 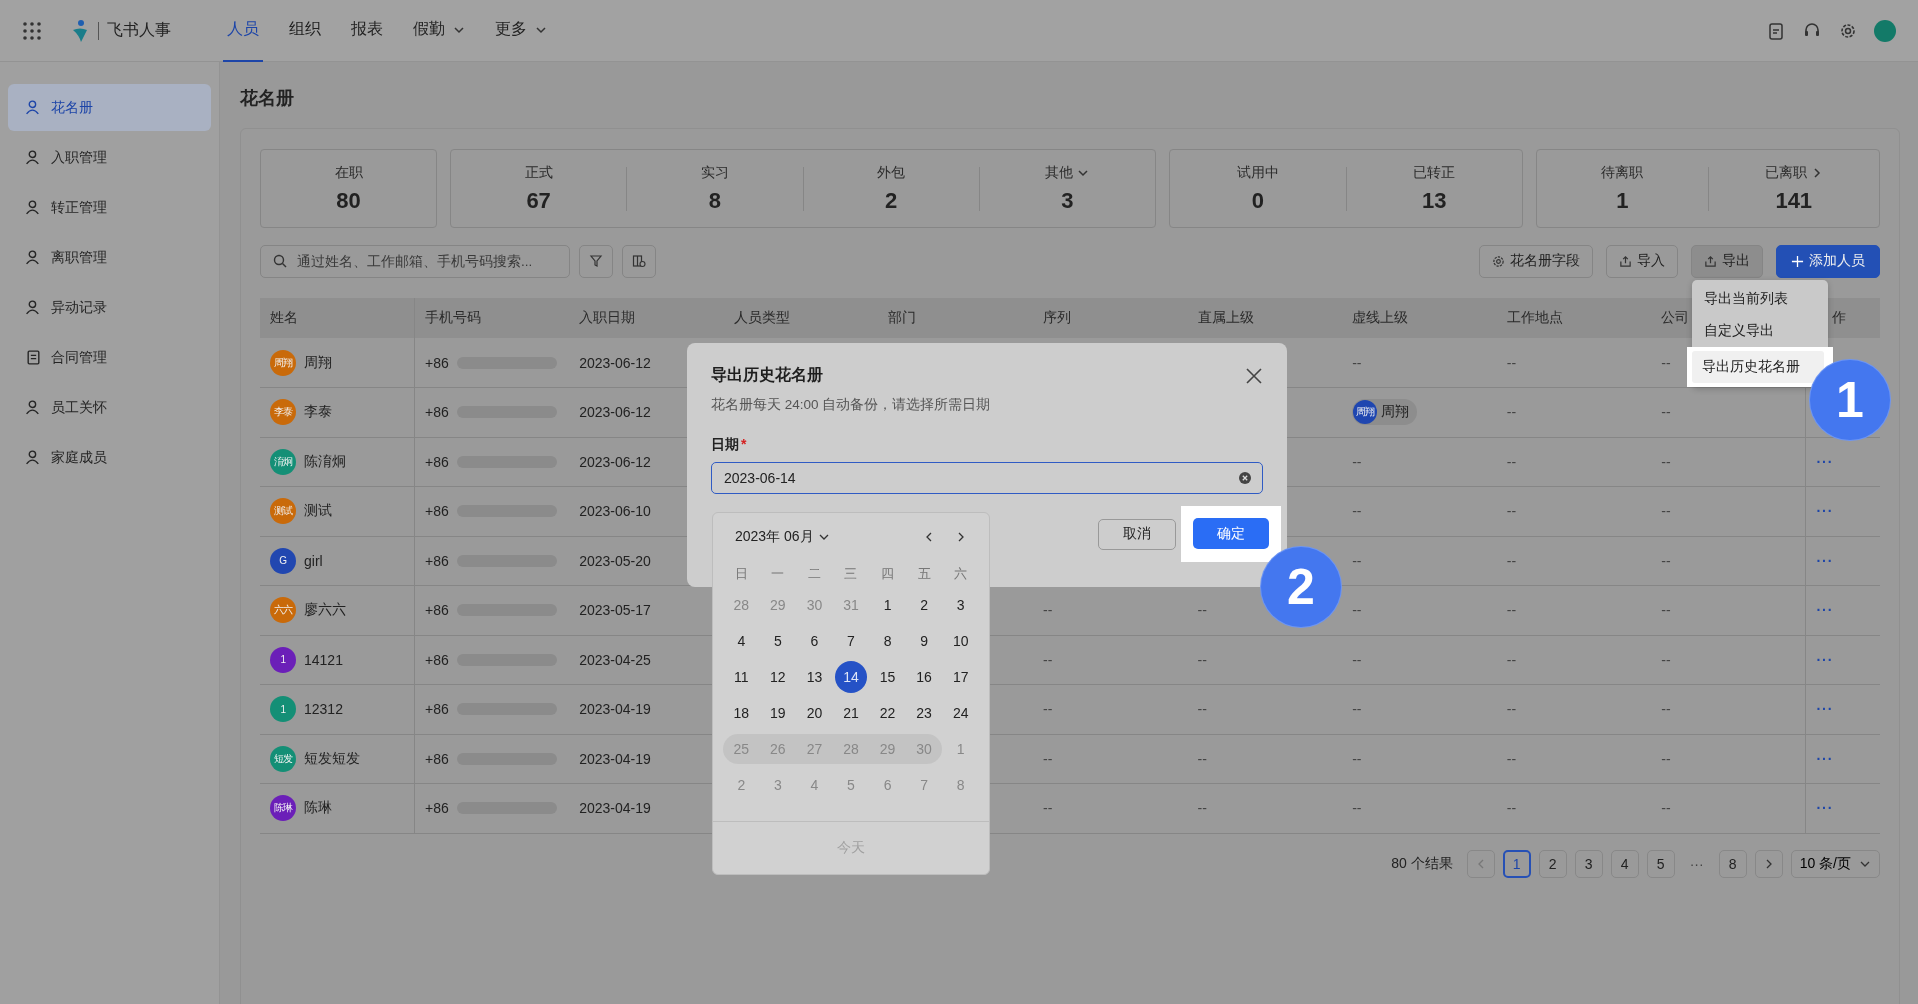 What do you see at coordinates (851, 677) in the screenshot?
I see `calendar-day: 14` at bounding box center [851, 677].